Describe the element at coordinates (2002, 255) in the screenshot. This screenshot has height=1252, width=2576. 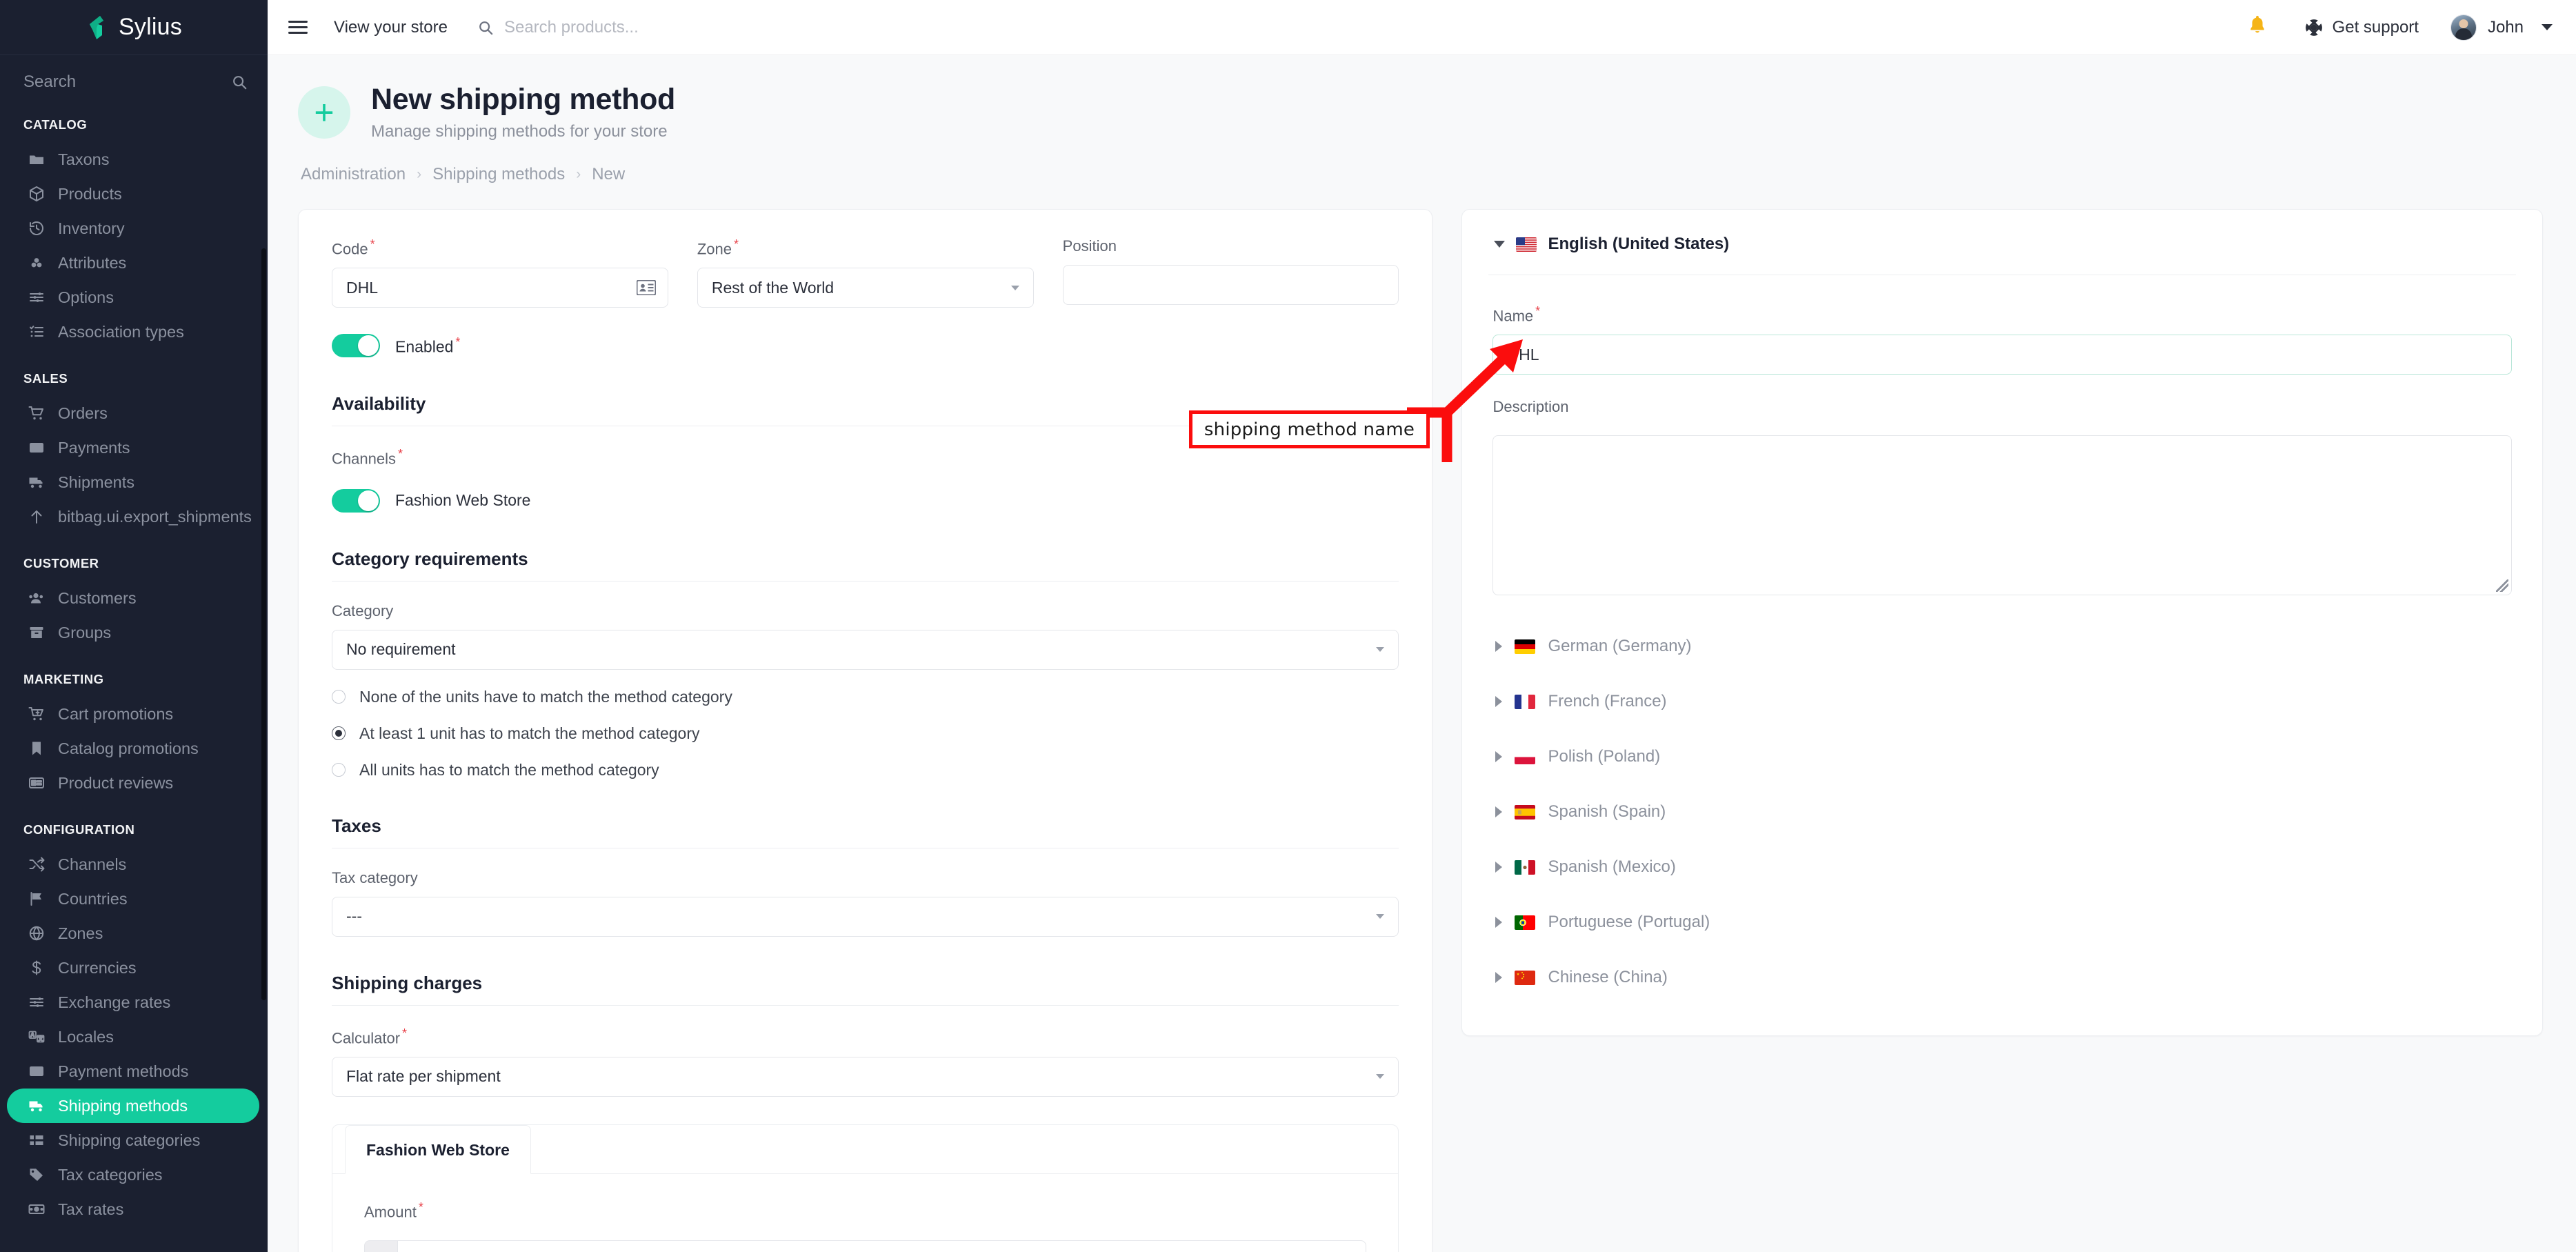
I see `active-locale-header: English (United States)` at that location.